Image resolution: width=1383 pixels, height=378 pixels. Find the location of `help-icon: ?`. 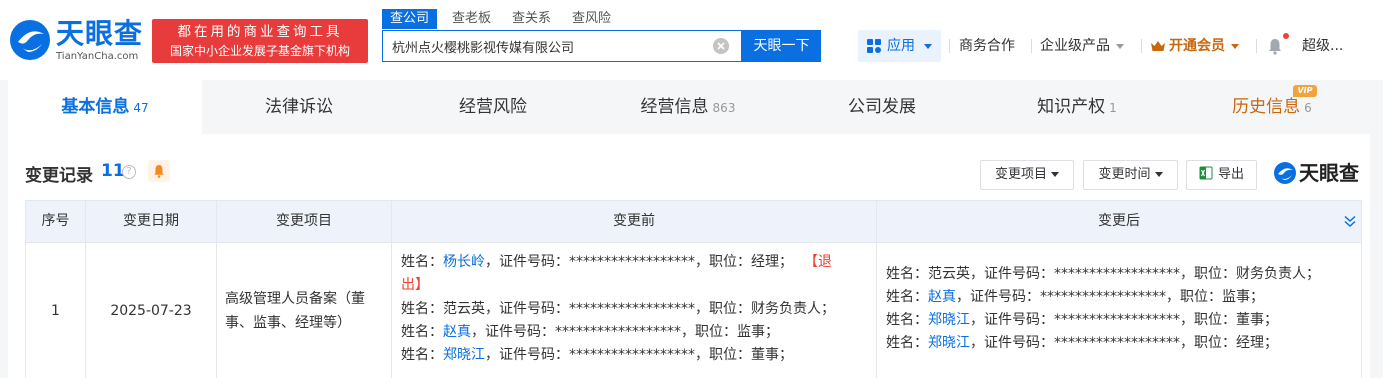

help-icon: ? is located at coordinates (129, 172).